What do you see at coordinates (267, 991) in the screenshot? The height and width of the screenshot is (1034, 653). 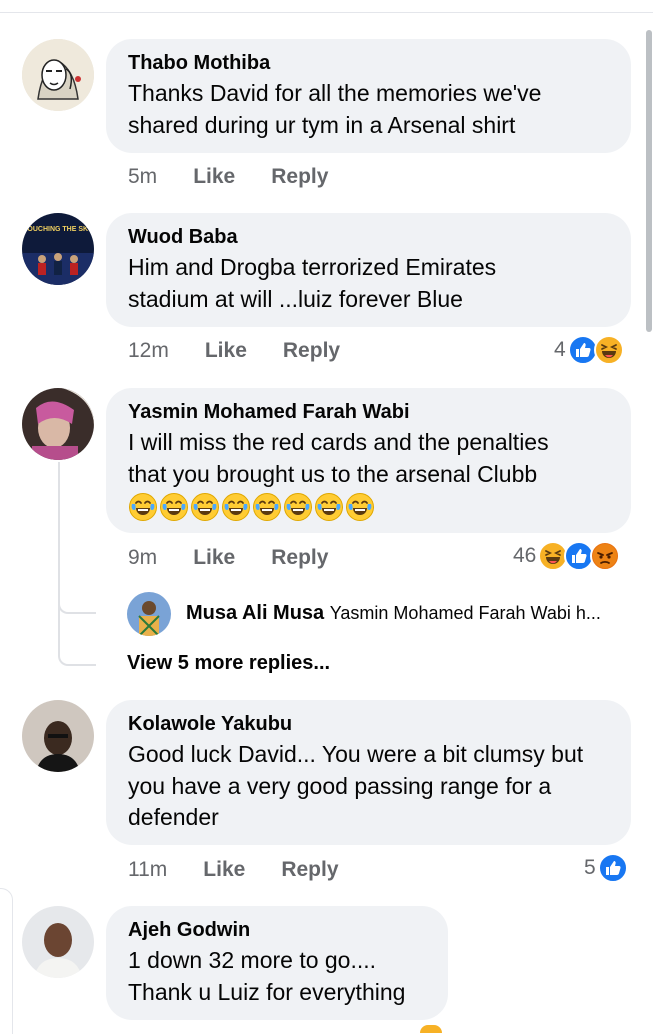 I see `comment-text-line: Thank u Luiz for everything` at bounding box center [267, 991].